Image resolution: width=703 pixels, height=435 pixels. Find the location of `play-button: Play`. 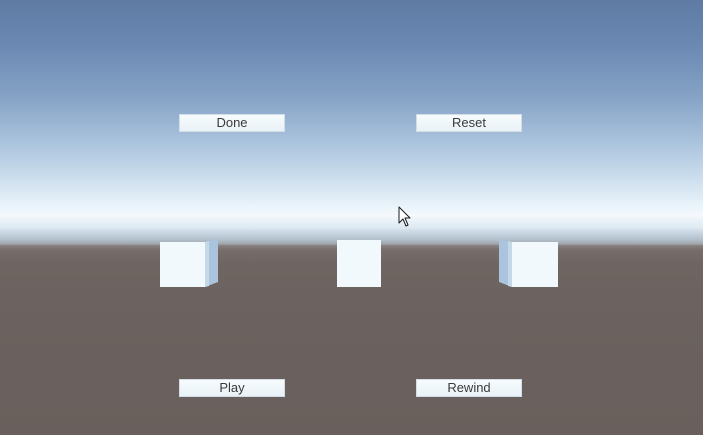

play-button: Play is located at coordinates (232, 388).